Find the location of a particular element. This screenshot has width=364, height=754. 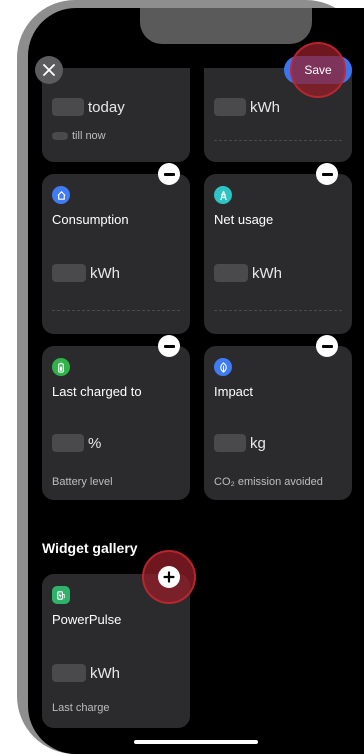

last-charged-value-row: % is located at coordinates (76, 443).